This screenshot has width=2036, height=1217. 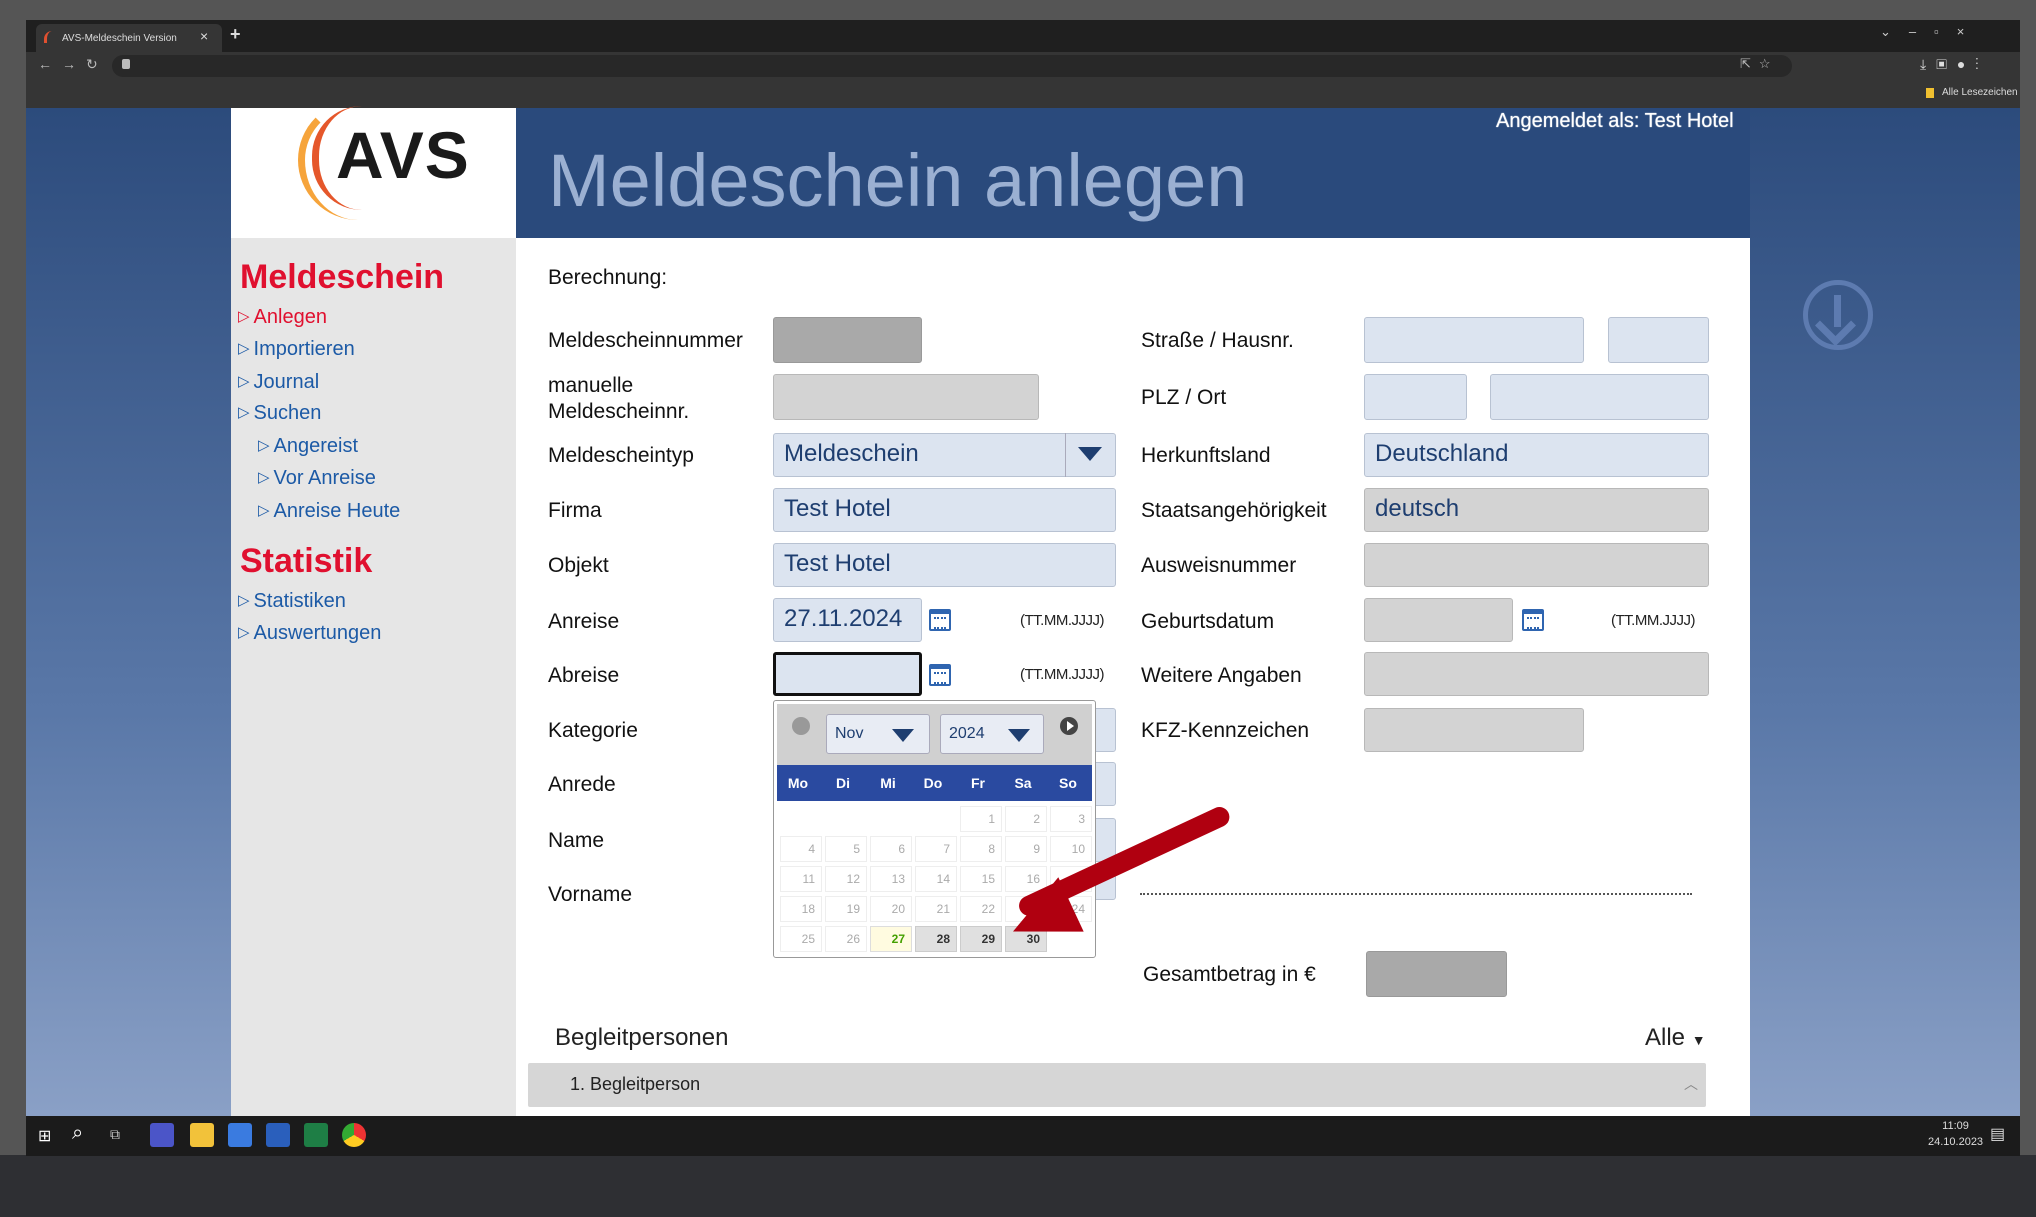 What do you see at coordinates (944, 510) in the screenshot?
I see `firma-field: Test Hotel` at bounding box center [944, 510].